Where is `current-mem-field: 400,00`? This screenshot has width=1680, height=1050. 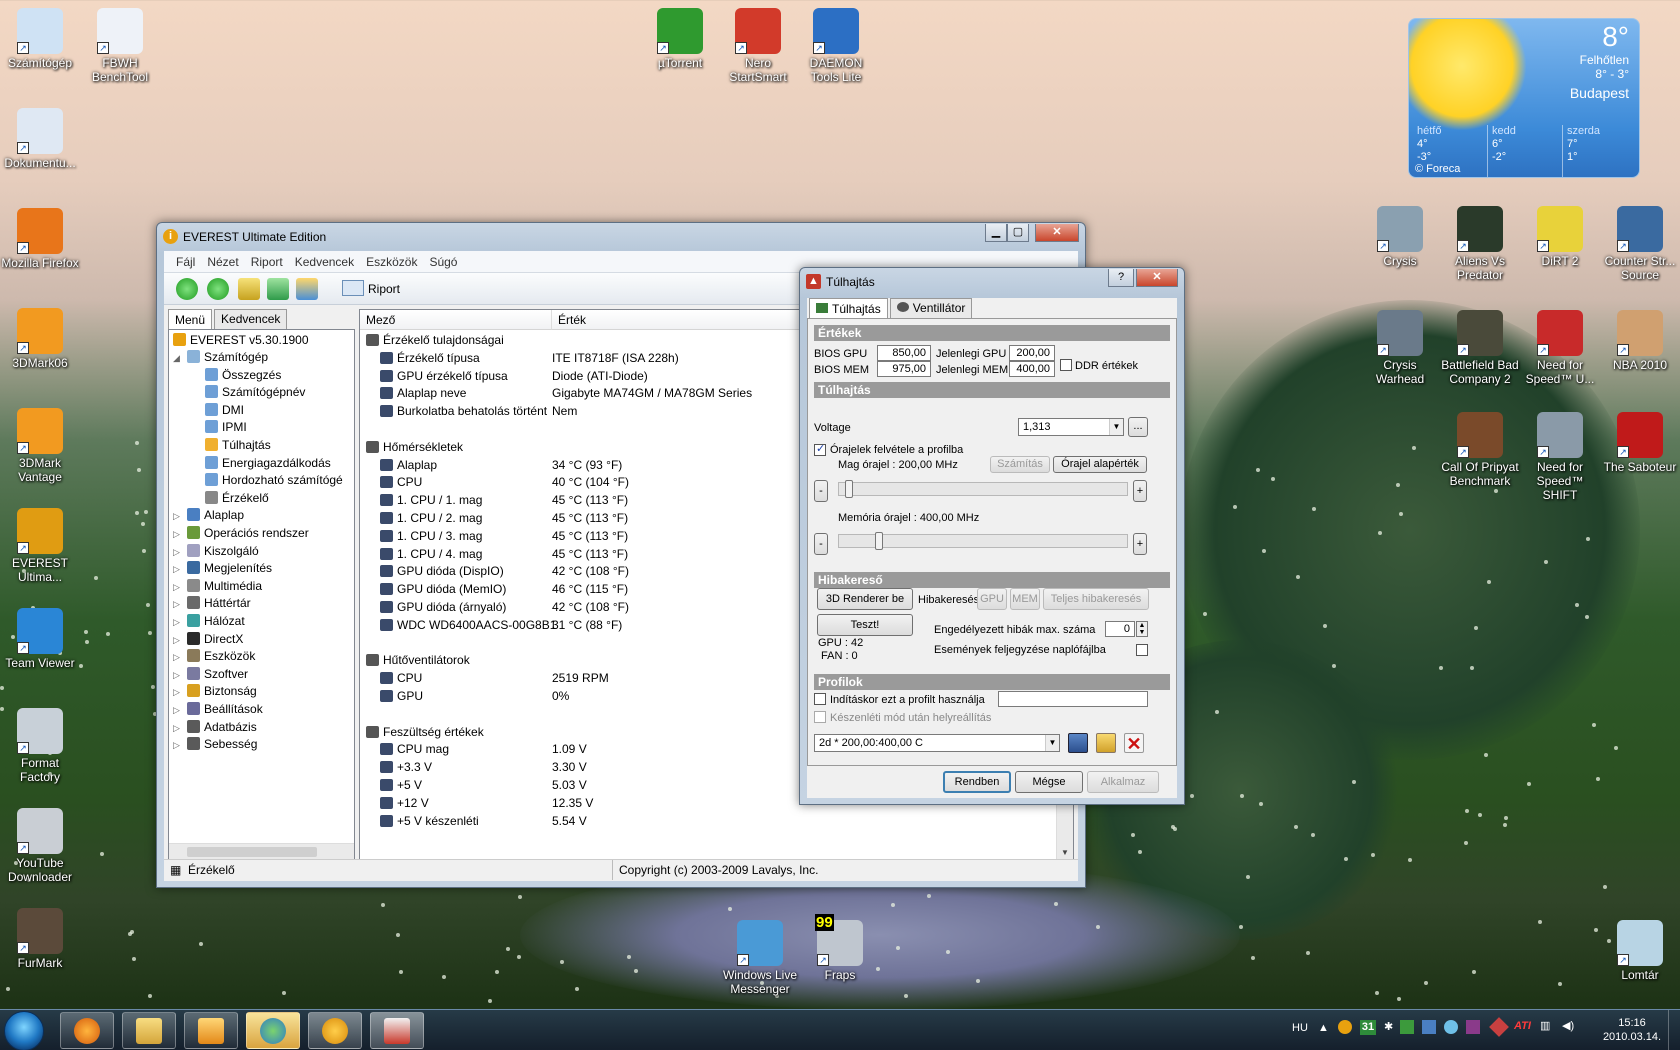 current-mem-field: 400,00 is located at coordinates (1032, 369).